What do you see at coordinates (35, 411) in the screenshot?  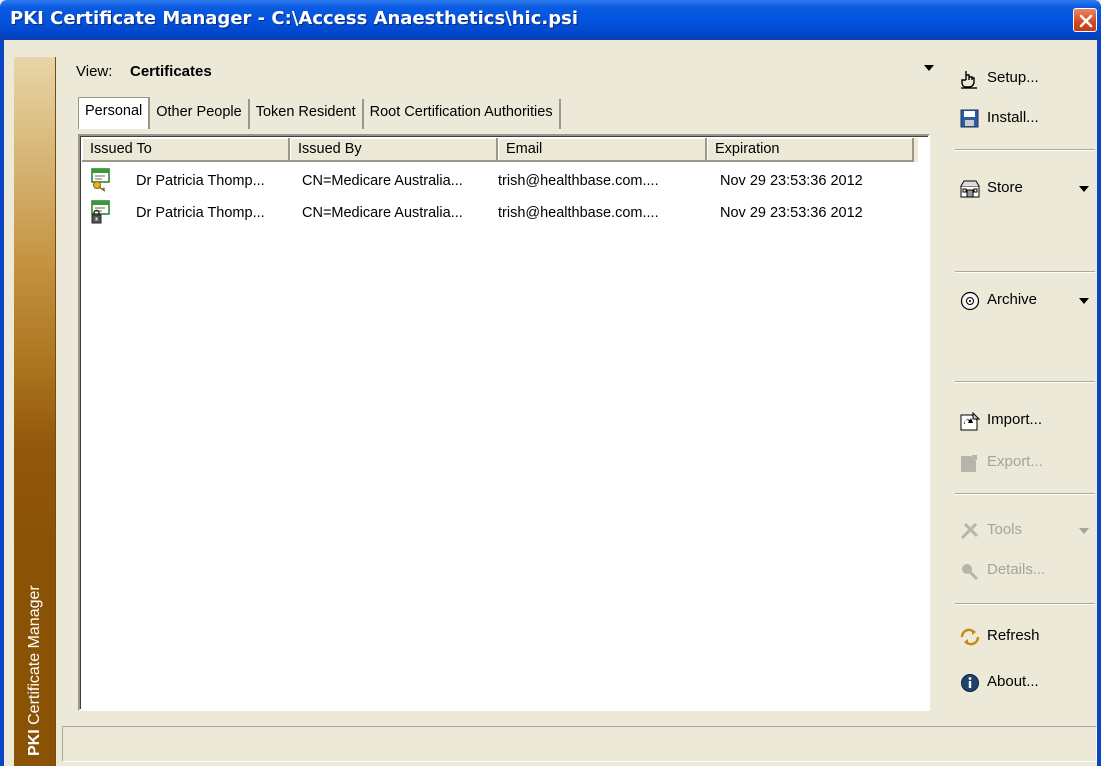 I see `brand-strip: PKI Certificate Manager` at bounding box center [35, 411].